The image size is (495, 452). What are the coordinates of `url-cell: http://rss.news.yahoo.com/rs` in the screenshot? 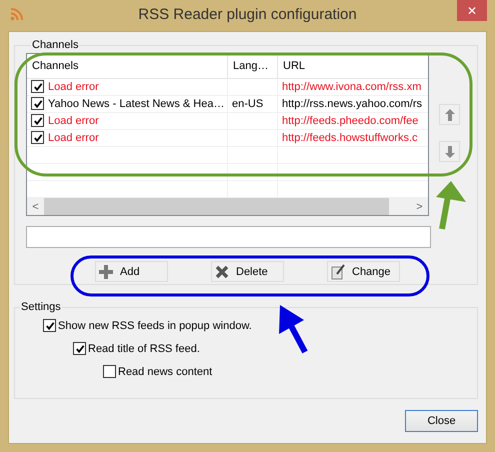 It's located at (352, 104).